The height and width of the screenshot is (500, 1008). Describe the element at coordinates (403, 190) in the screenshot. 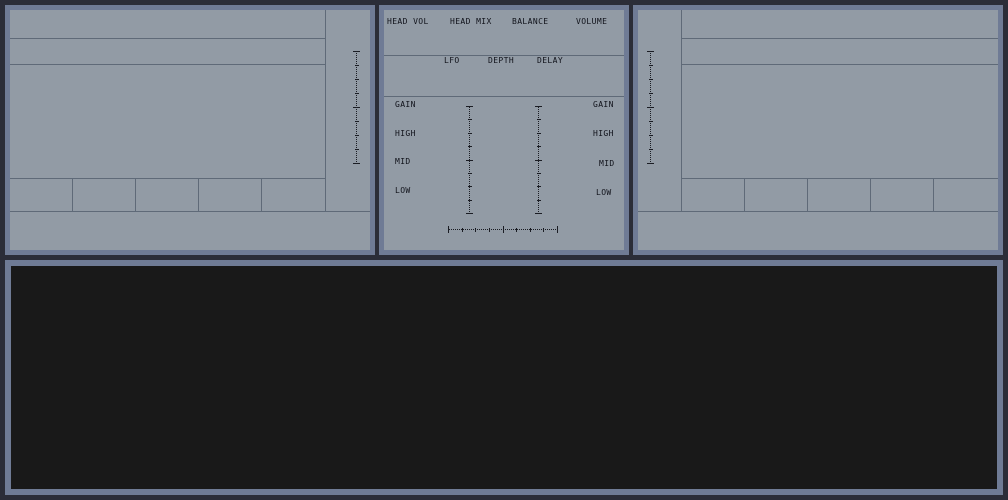

I see `eq-left-low-label: LOW` at that location.